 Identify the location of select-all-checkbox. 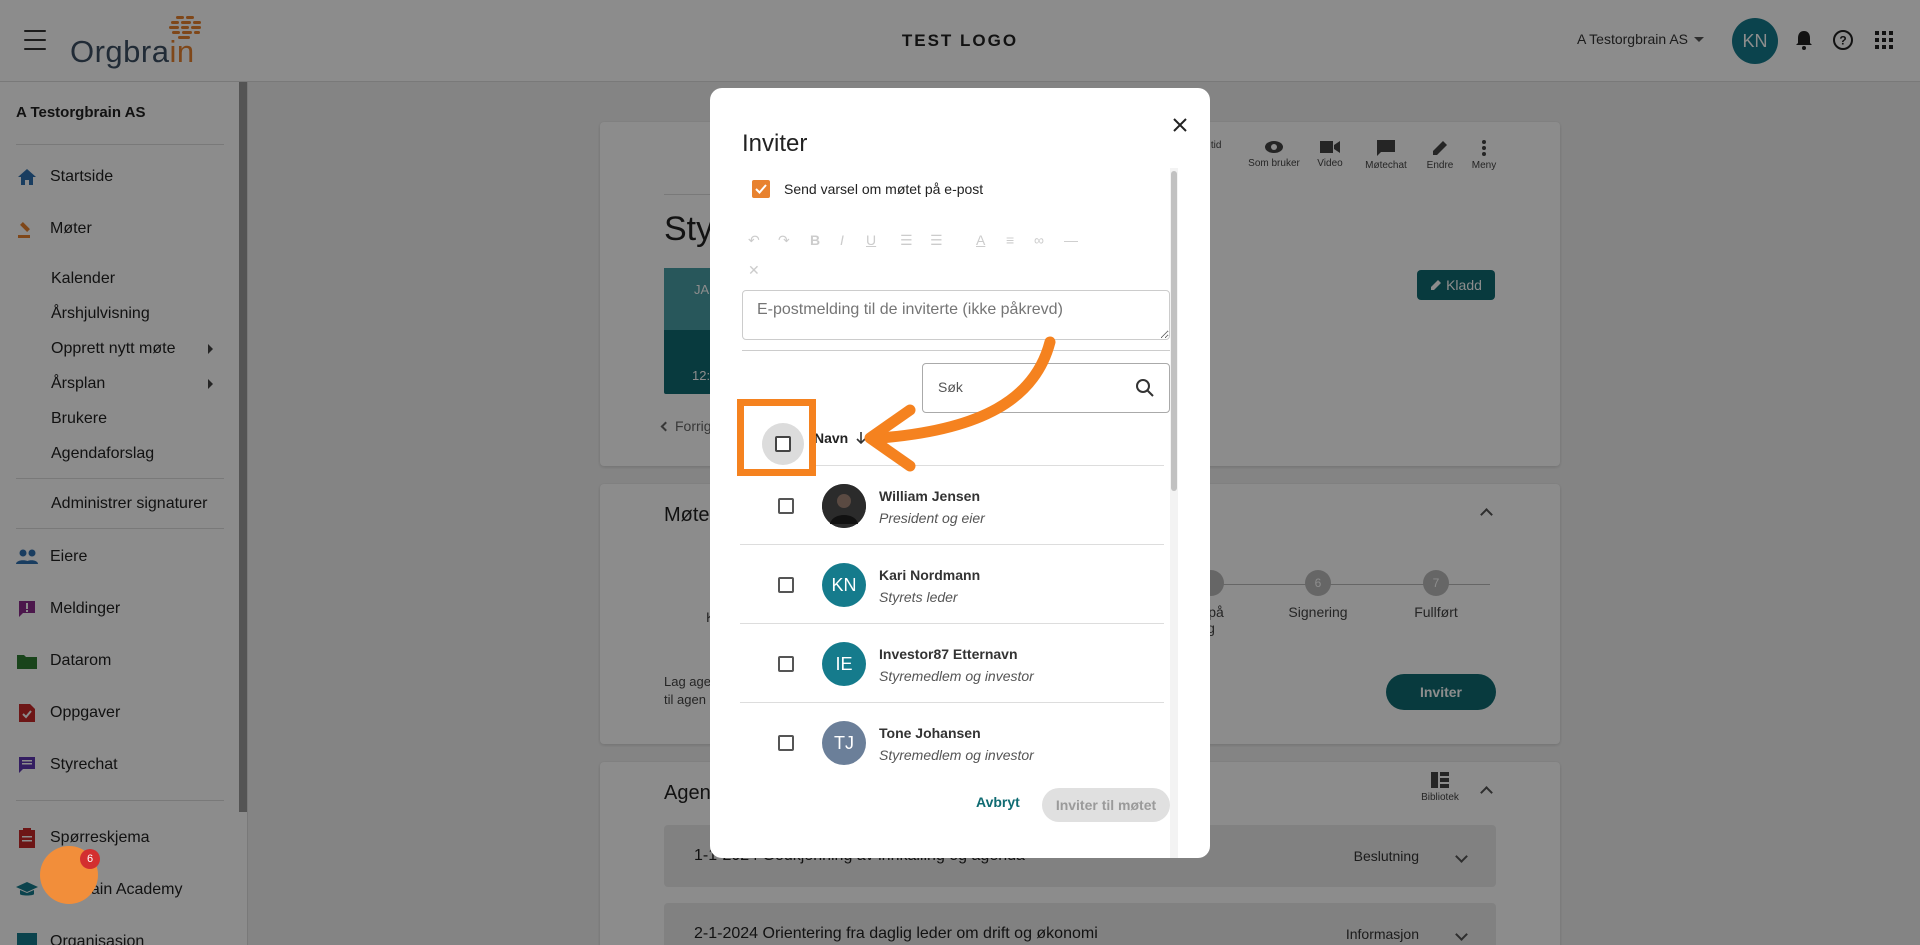
(783, 444).